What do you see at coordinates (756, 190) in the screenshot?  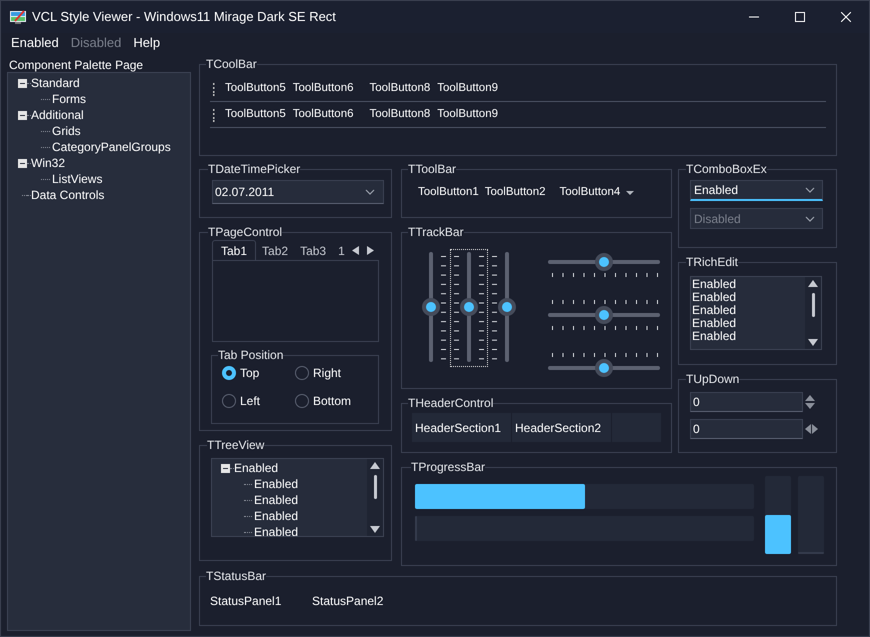 I see `combo-box: Enabled` at bounding box center [756, 190].